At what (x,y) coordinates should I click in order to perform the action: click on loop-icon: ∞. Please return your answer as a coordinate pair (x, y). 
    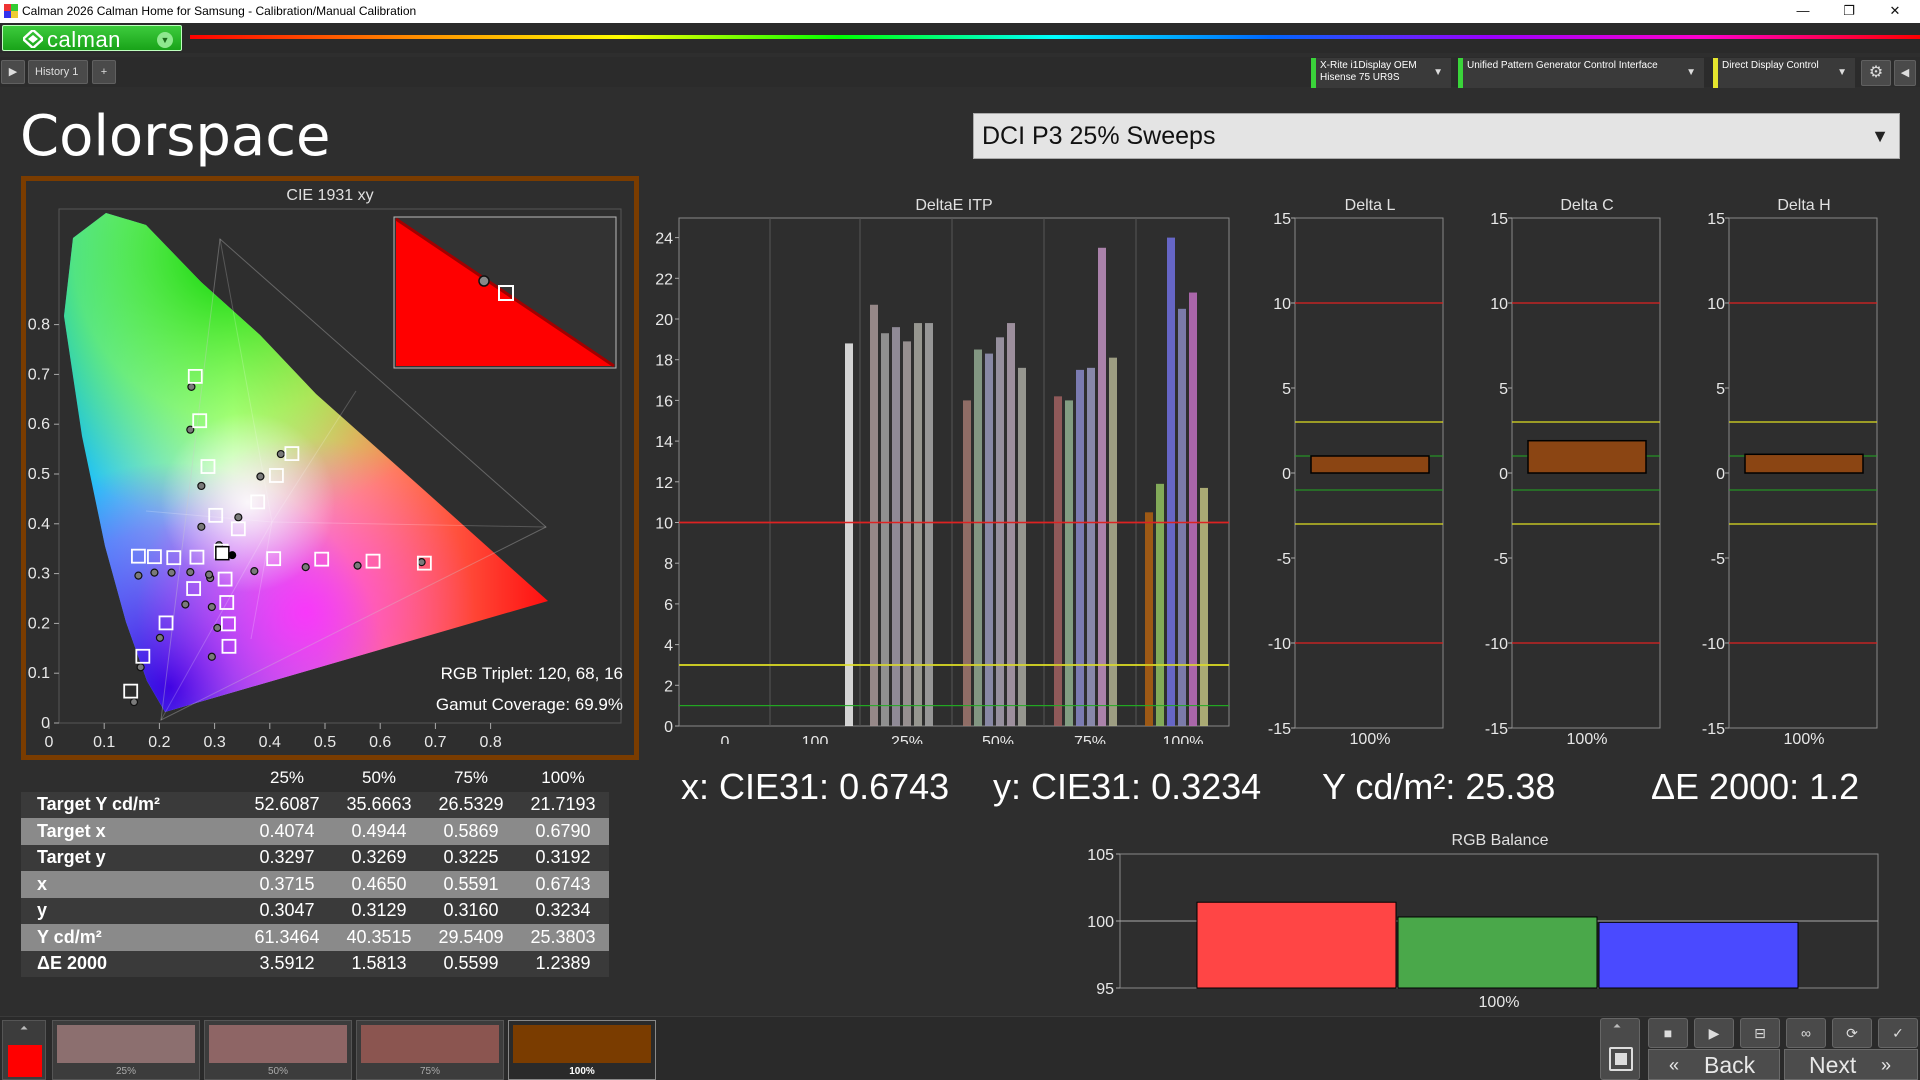
    Looking at the image, I should click on (1806, 1033).